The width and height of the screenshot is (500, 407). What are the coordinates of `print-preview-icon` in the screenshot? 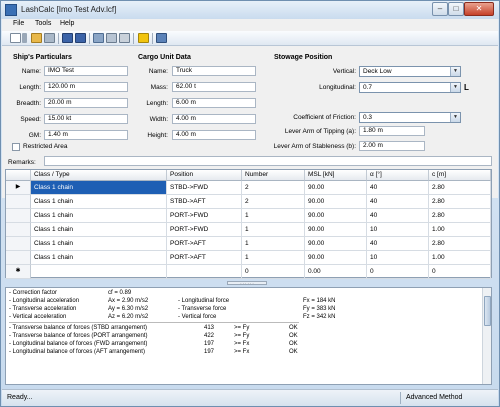 It's located at (49, 38).